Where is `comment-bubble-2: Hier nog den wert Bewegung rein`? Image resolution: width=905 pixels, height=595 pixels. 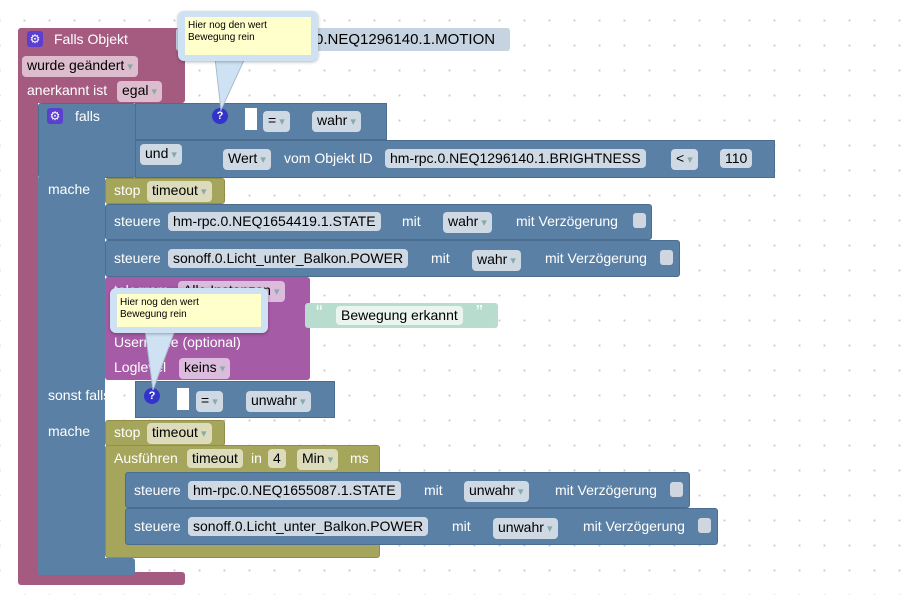 comment-bubble-2: Hier nog den wert Bewegung rein is located at coordinates (189, 310).